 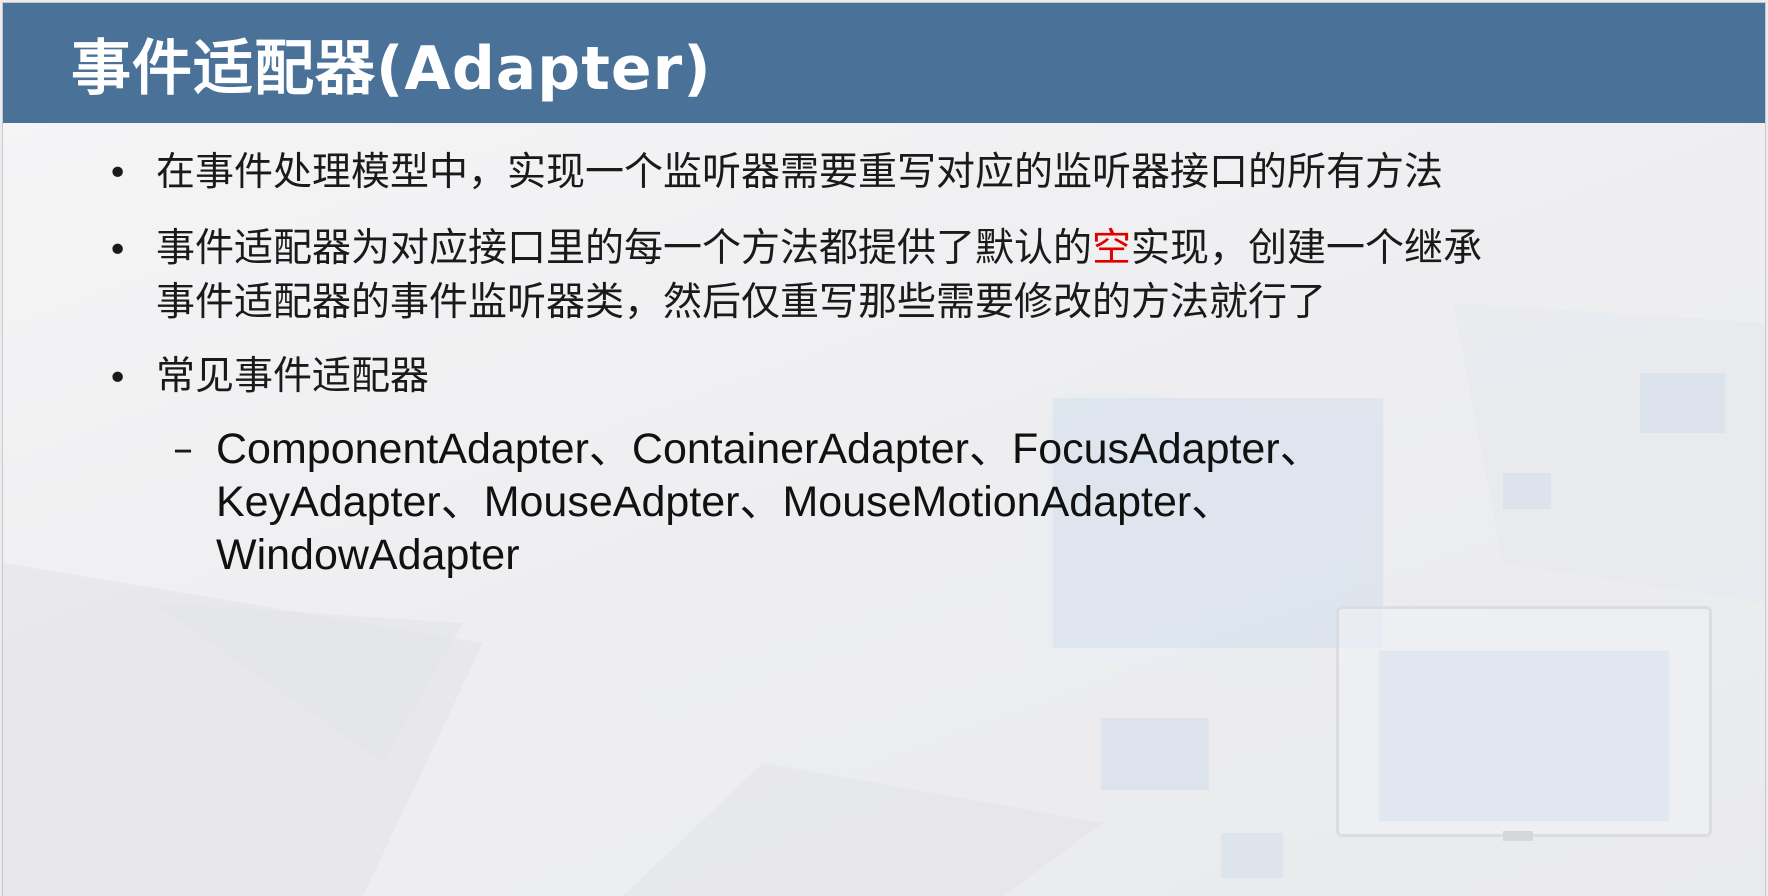 I want to click on monitor-stand, so click(x=1518, y=836).